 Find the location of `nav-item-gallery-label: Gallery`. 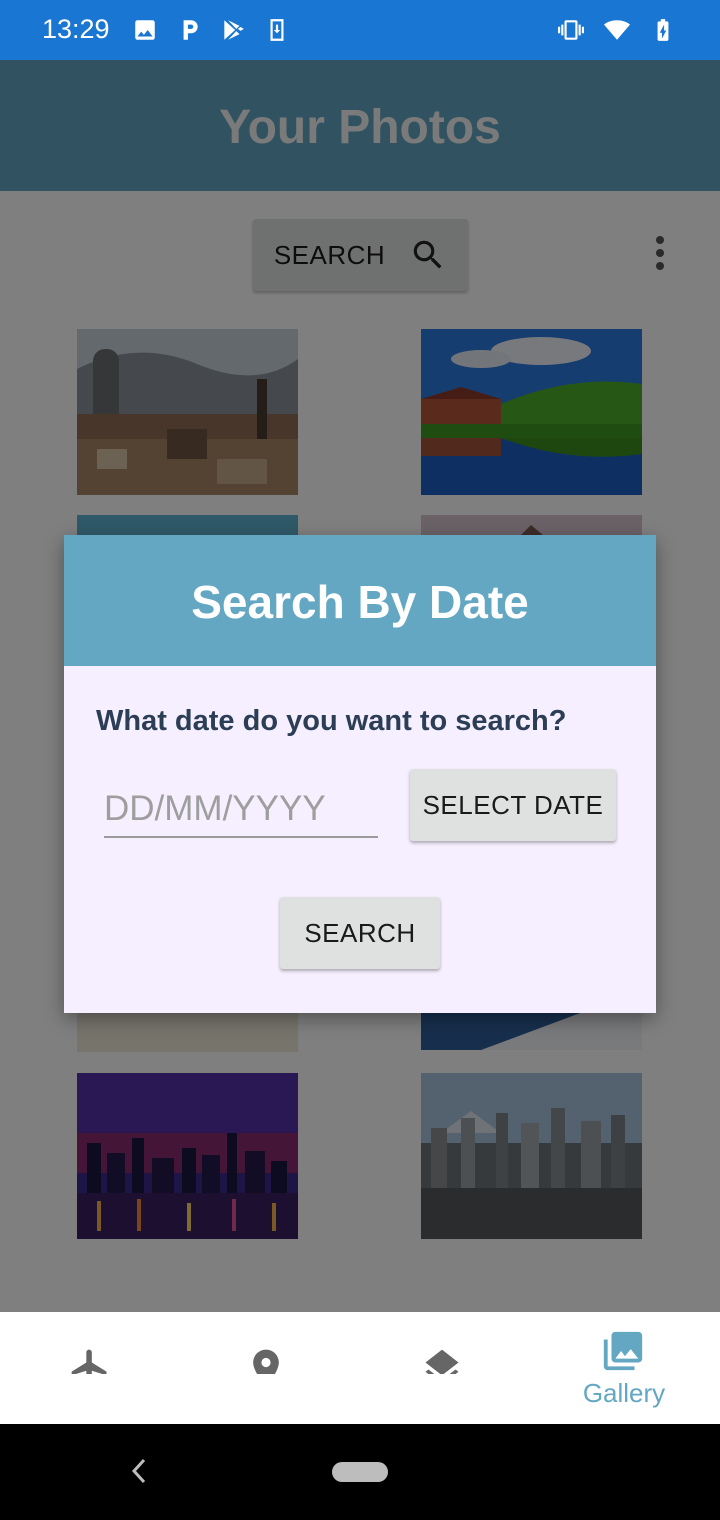

nav-item-gallery-label: Gallery is located at coordinates (624, 1393).